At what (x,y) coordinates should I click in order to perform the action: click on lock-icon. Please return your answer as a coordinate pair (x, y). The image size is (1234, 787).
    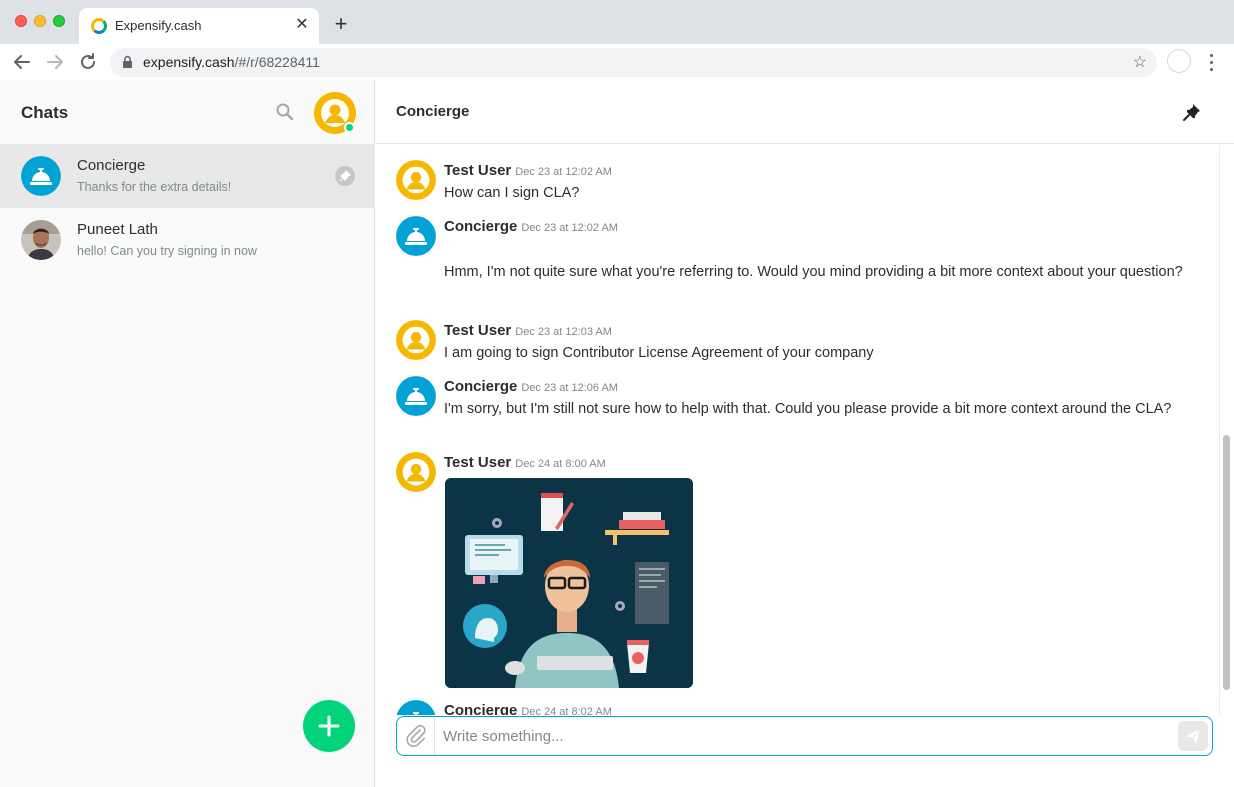
    Looking at the image, I should click on (127, 61).